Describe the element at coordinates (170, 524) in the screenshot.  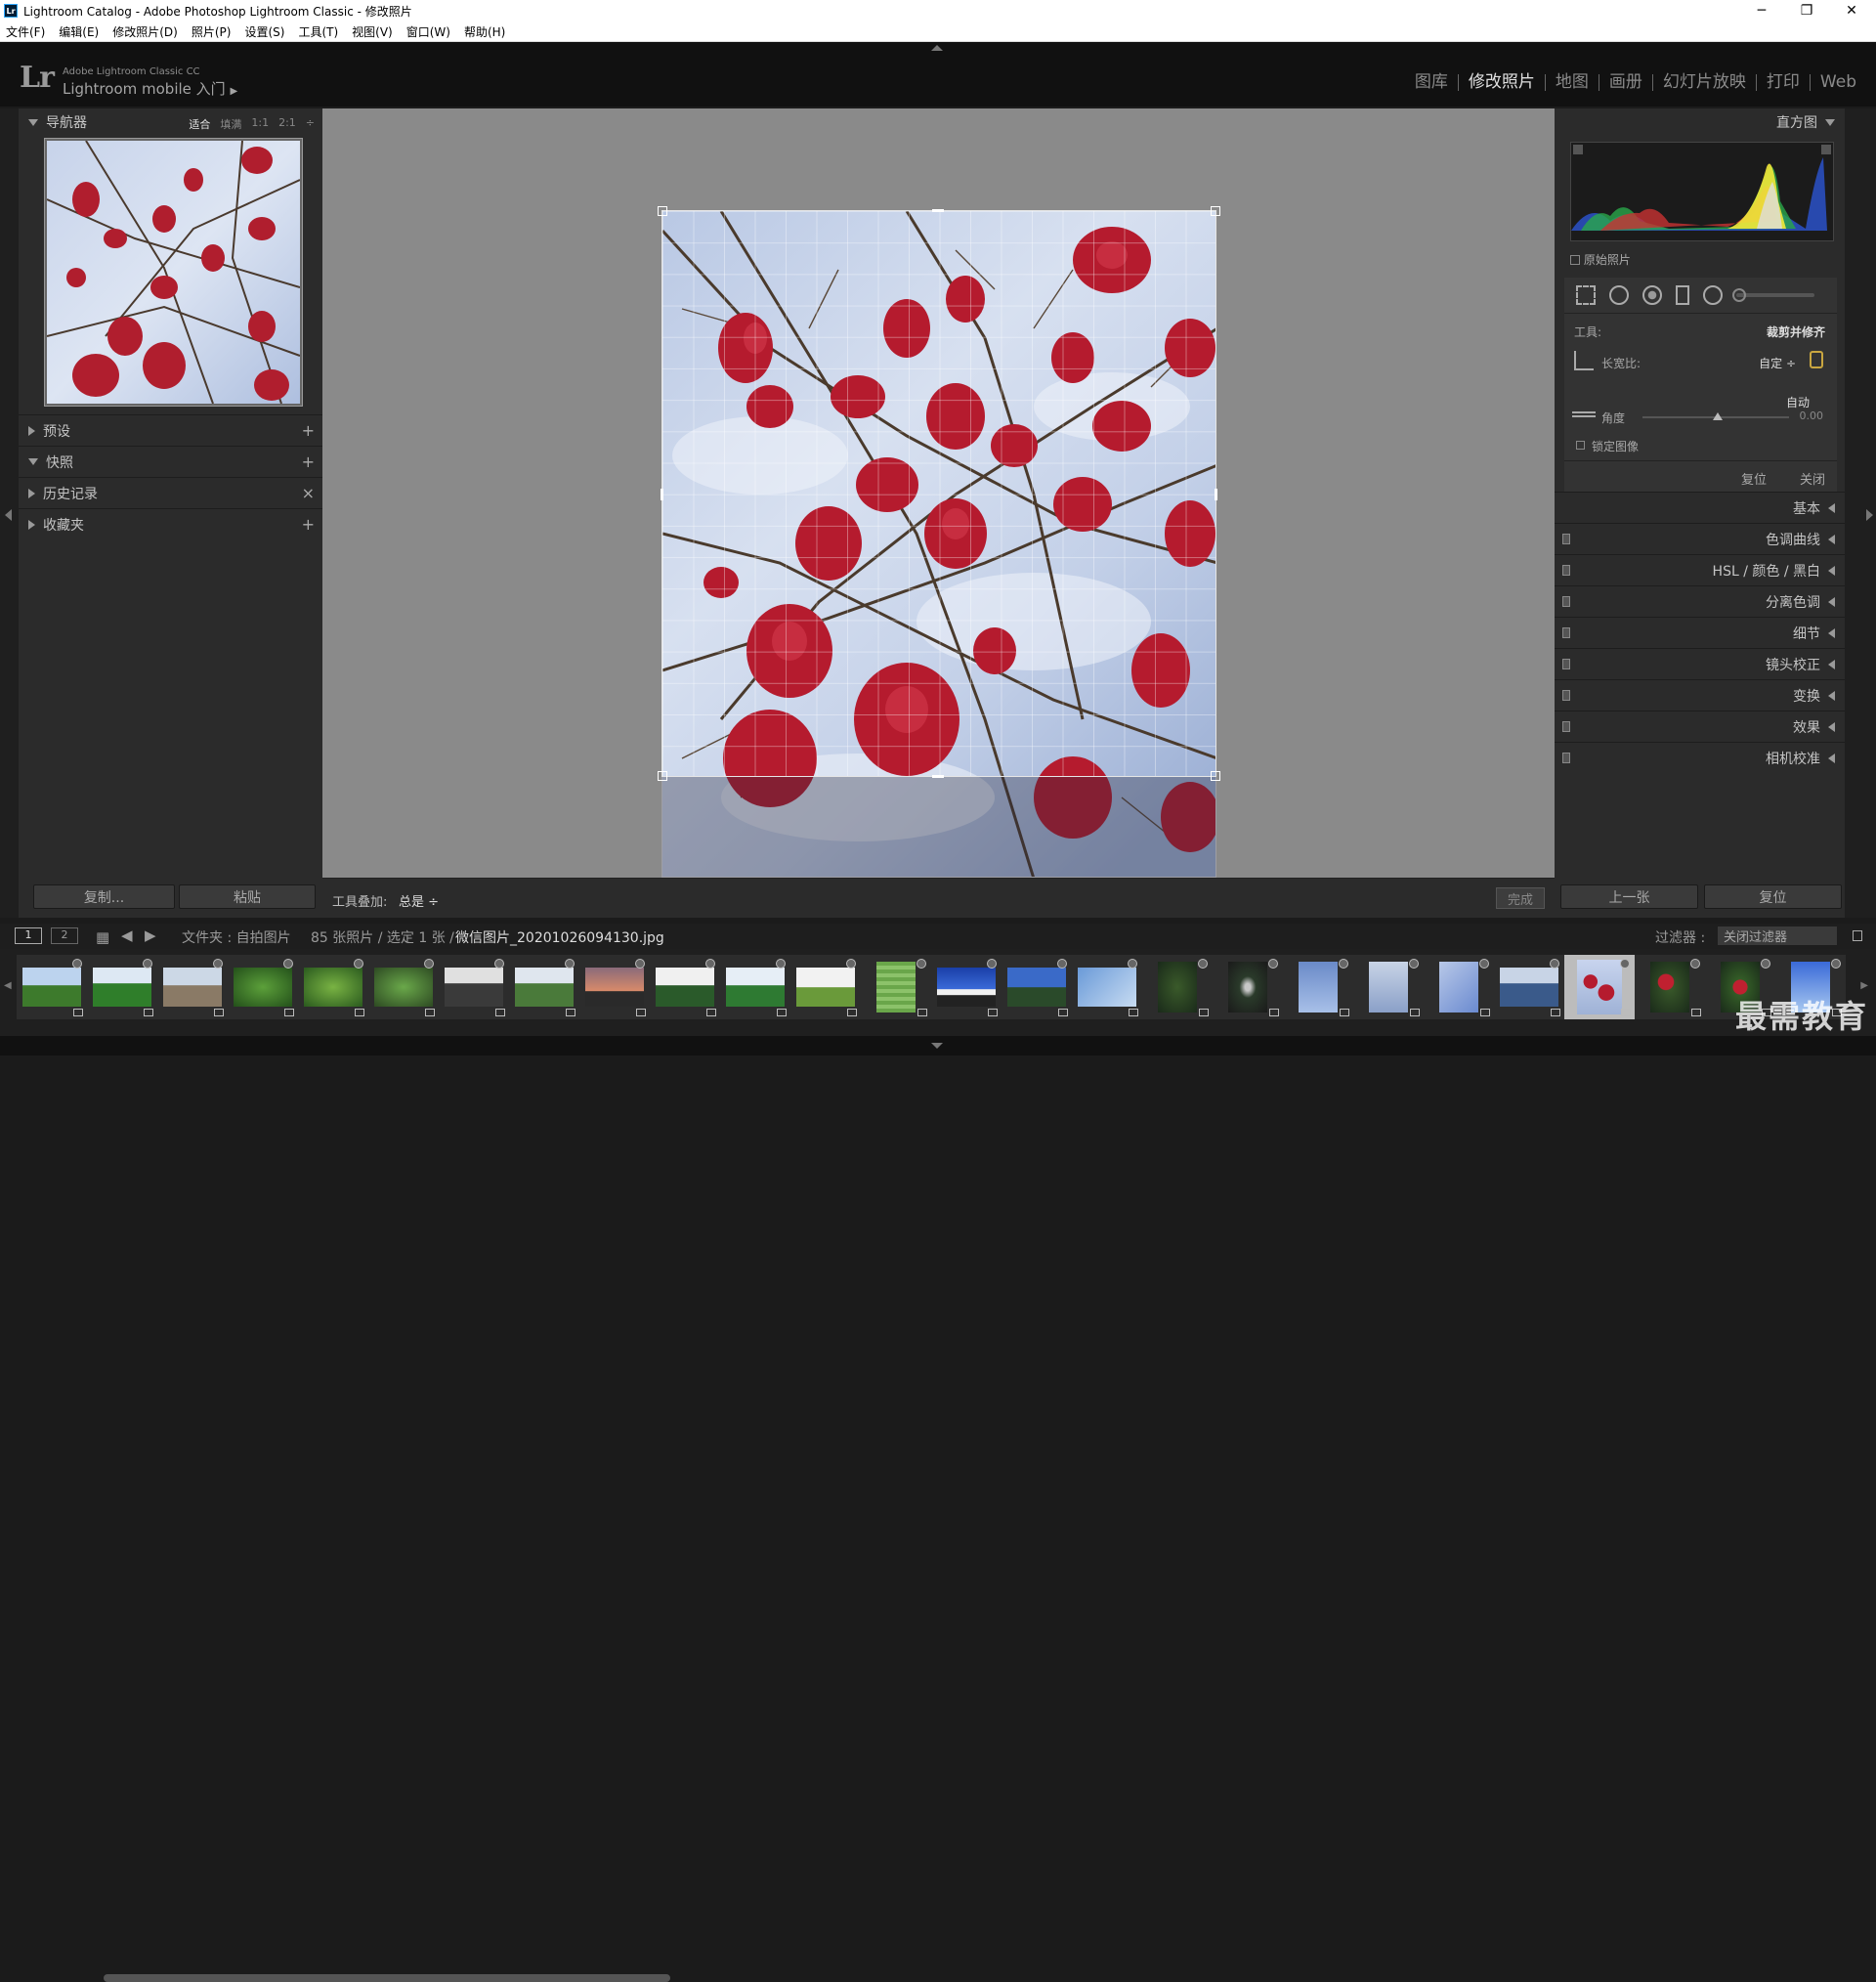
I see `collections-section: 收藏夹 +` at that location.